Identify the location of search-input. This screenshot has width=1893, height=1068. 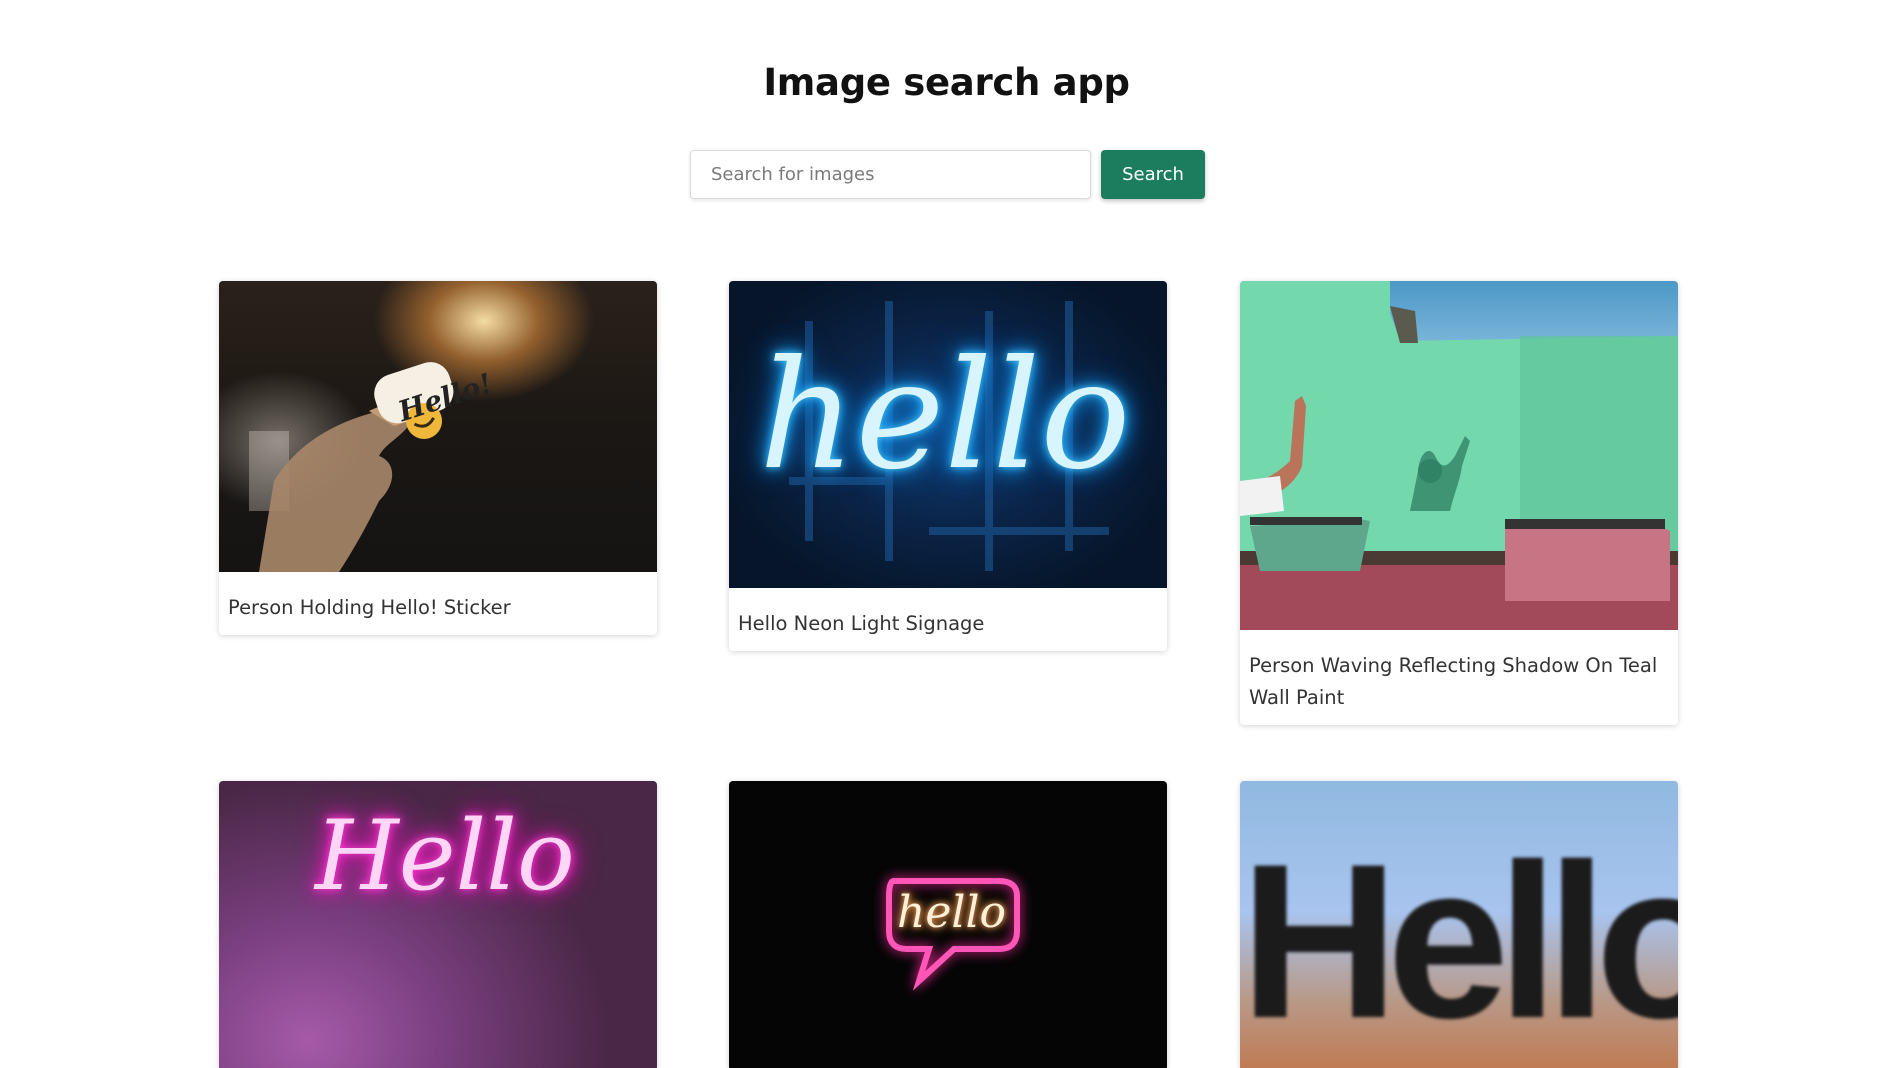
(890, 174).